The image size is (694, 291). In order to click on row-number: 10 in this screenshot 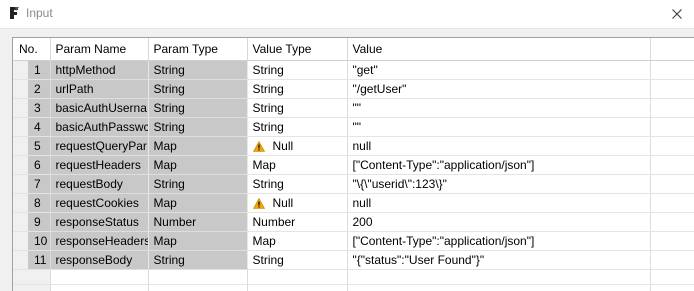, I will do `click(38, 241)`.